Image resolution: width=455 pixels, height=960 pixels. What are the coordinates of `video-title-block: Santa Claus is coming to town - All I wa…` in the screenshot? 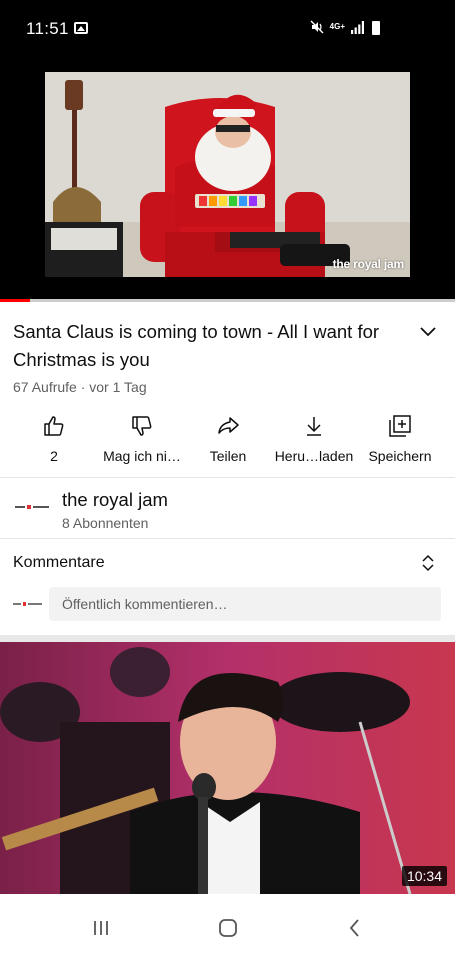 It's located at (203, 346).